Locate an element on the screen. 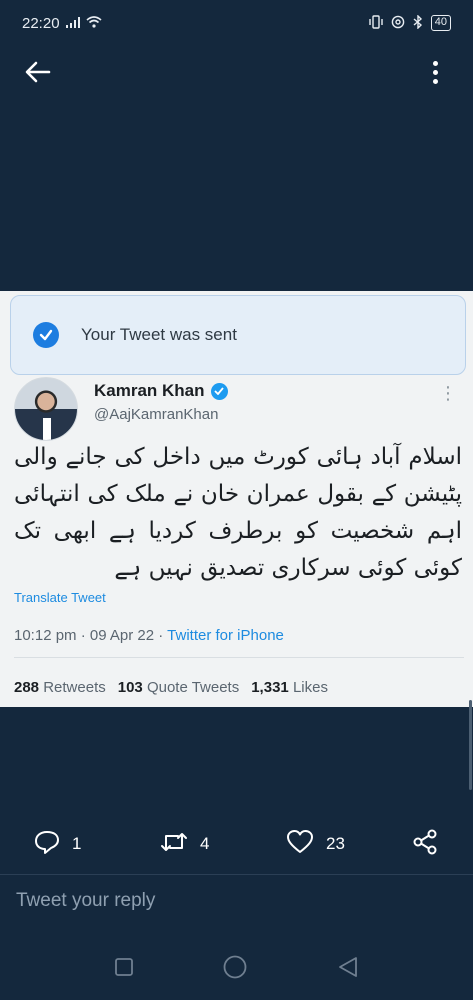 This screenshot has width=473, height=1000. author-name-row: Kamran Khan is located at coordinates (161, 391).